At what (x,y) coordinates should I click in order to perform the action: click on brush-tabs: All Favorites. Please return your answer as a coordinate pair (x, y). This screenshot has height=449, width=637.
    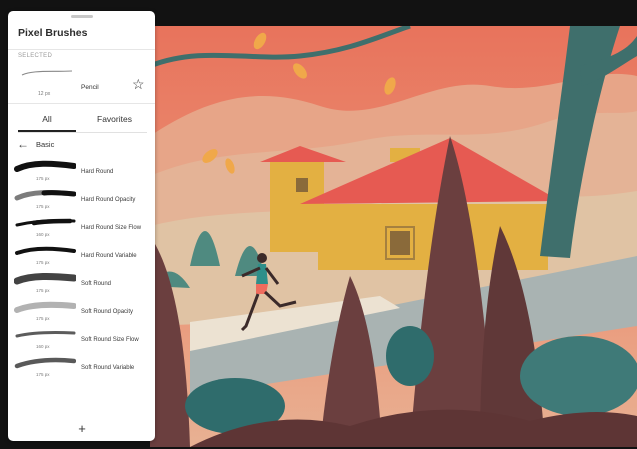
    Looking at the image, I should click on (82, 119).